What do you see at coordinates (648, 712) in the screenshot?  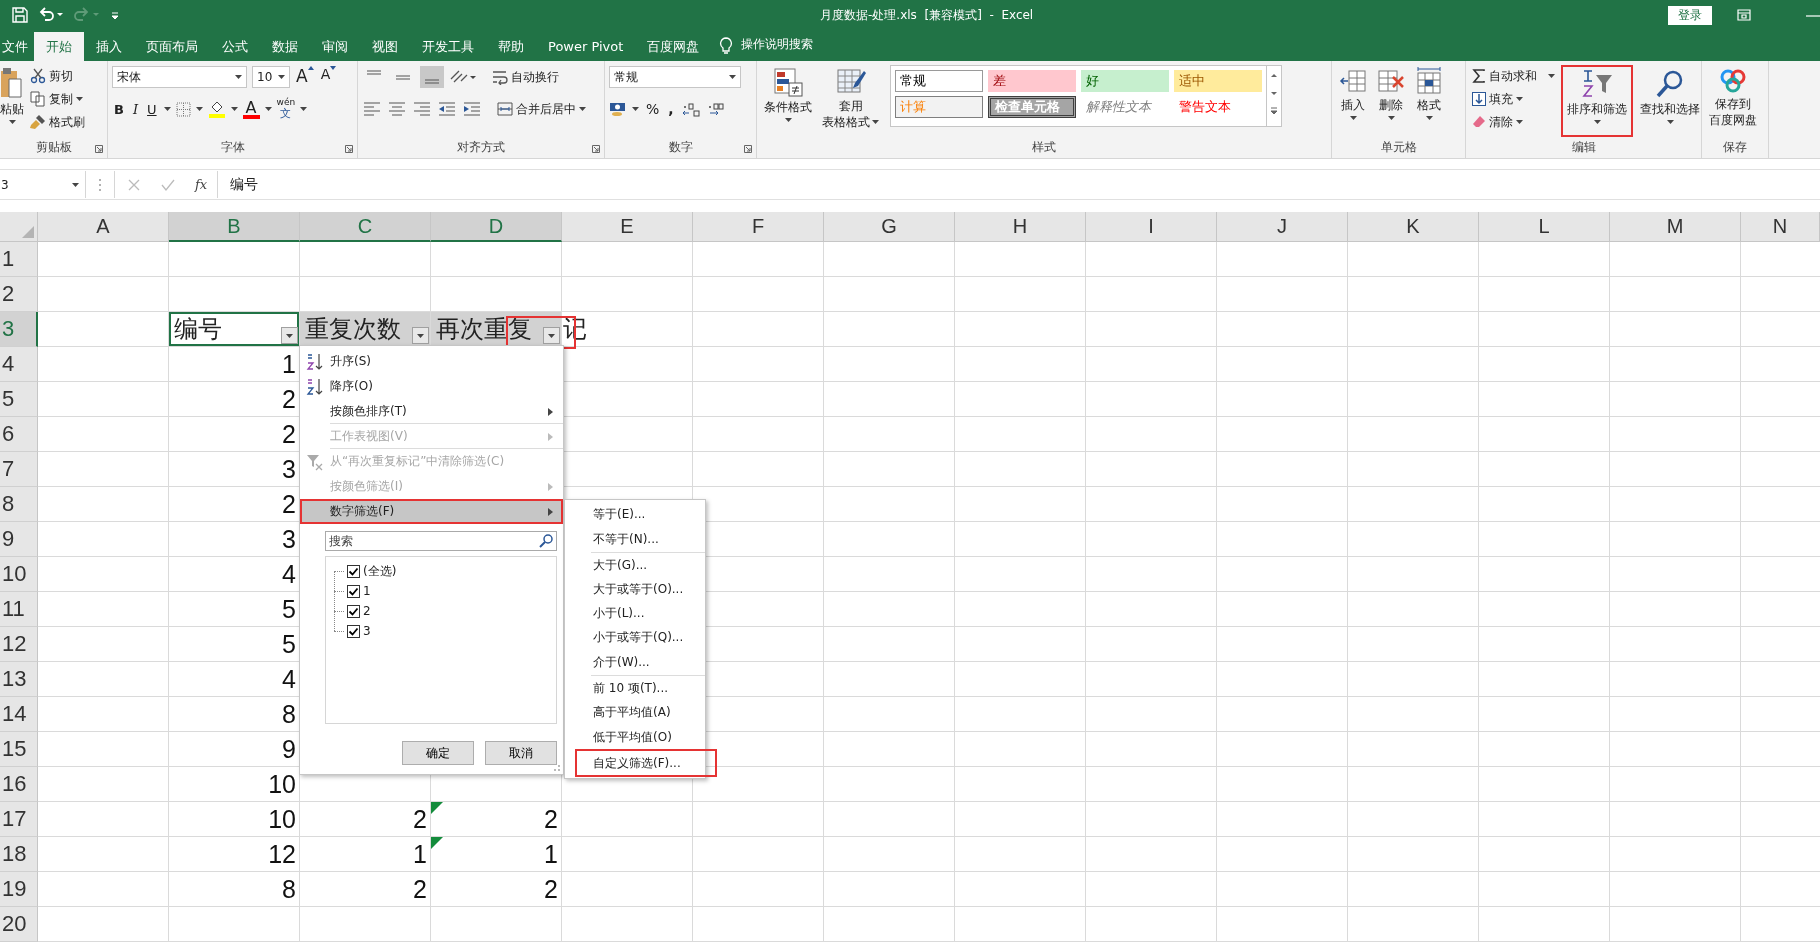 I see `menu-item: 高于平均值(A)` at bounding box center [648, 712].